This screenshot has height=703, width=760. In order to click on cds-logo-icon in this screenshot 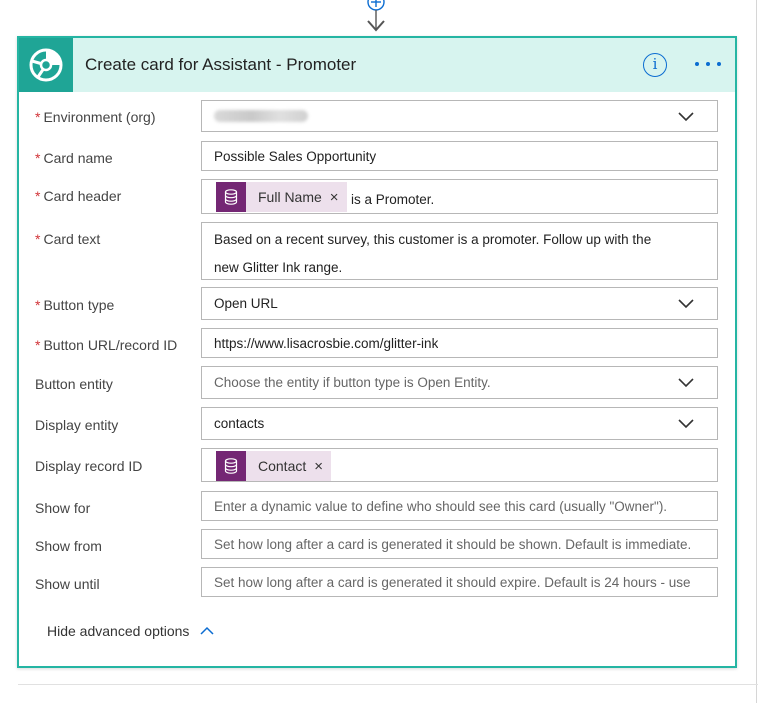, I will do `click(46, 65)`.